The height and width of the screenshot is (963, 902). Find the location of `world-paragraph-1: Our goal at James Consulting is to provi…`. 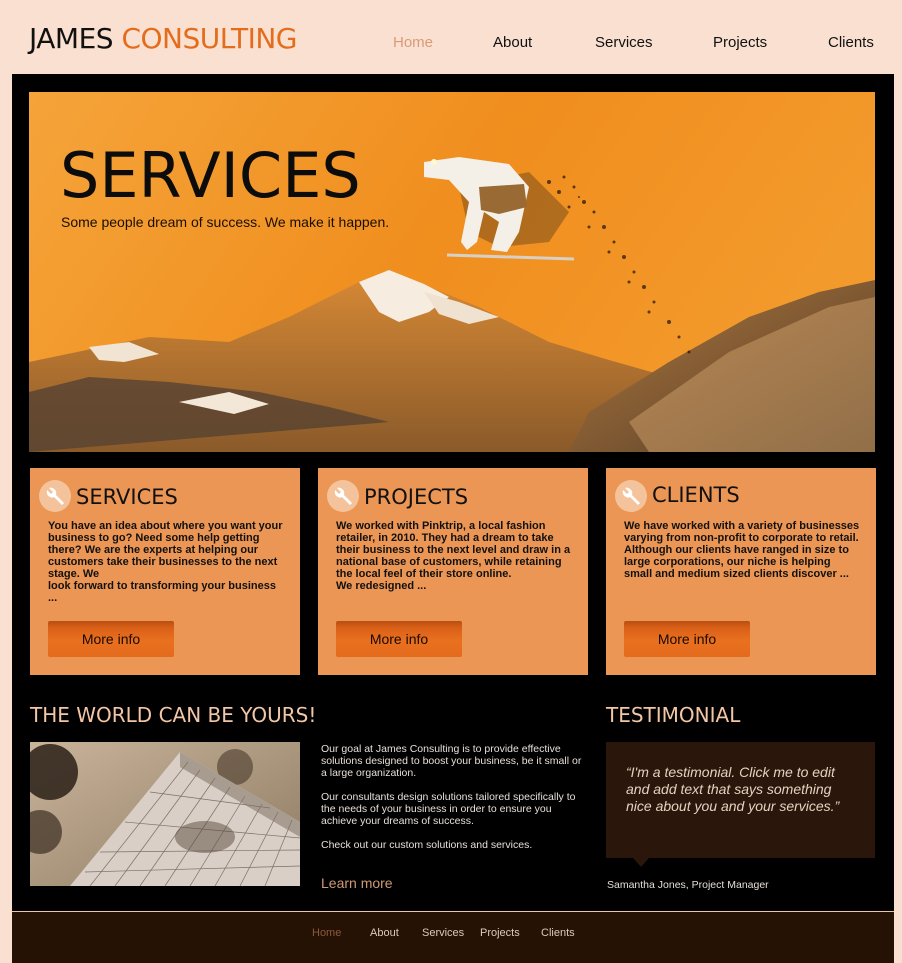

world-paragraph-1: Our goal at James Consulting is to provi… is located at coordinates (451, 761).